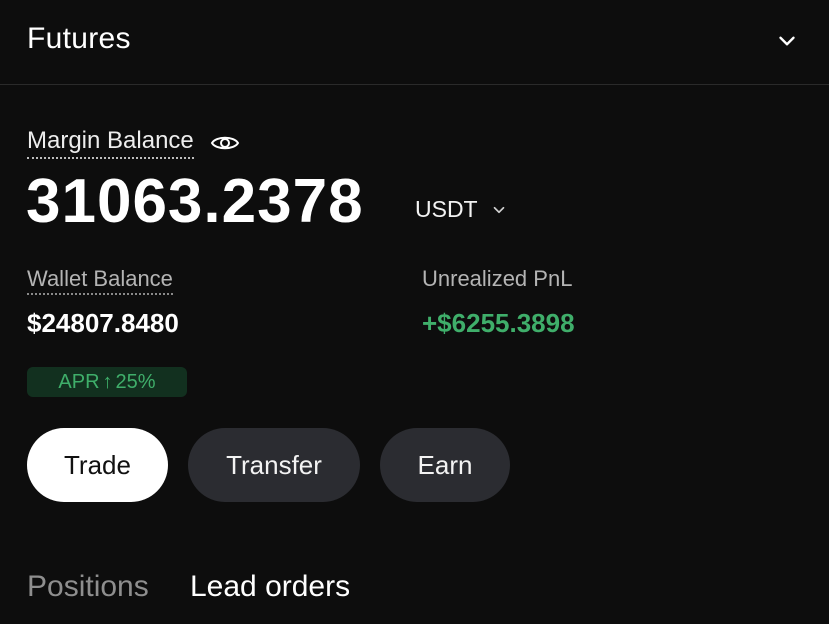 The height and width of the screenshot is (624, 829). I want to click on tab-positions: Positions, so click(88, 587).